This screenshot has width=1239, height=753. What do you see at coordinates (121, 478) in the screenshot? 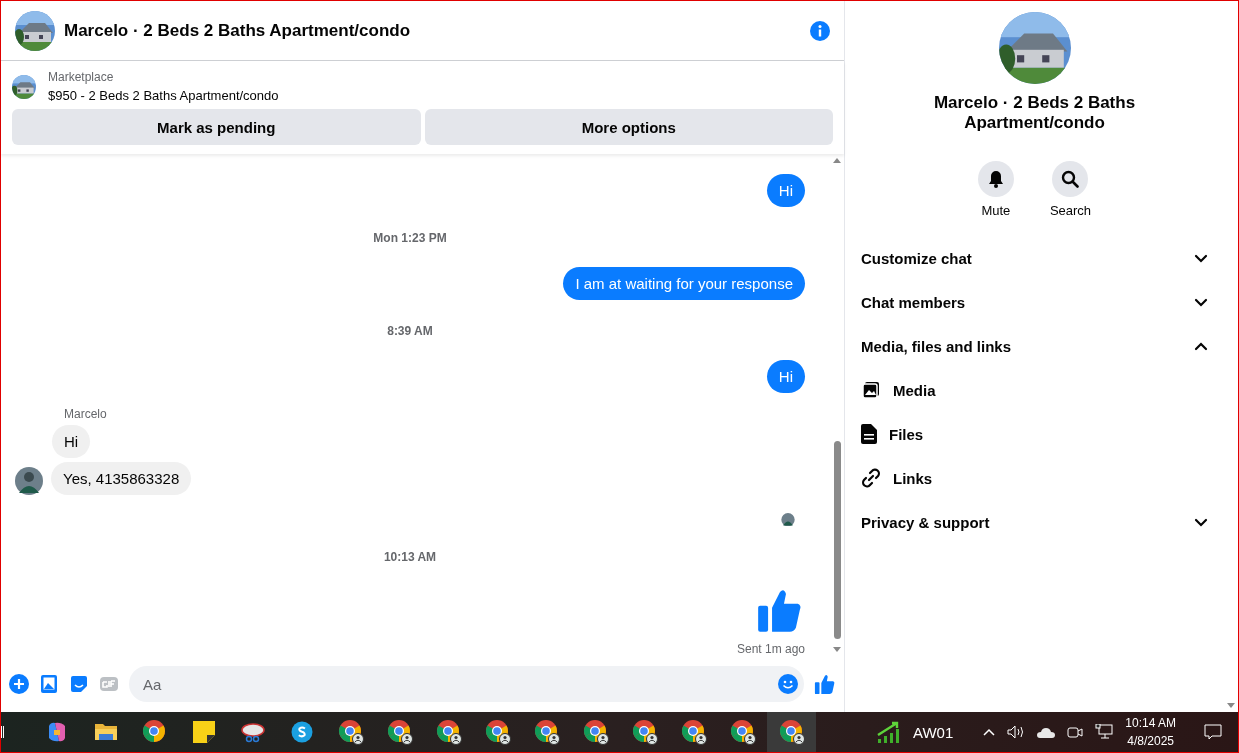
I see `received-message: Yes, 4135863328` at bounding box center [121, 478].